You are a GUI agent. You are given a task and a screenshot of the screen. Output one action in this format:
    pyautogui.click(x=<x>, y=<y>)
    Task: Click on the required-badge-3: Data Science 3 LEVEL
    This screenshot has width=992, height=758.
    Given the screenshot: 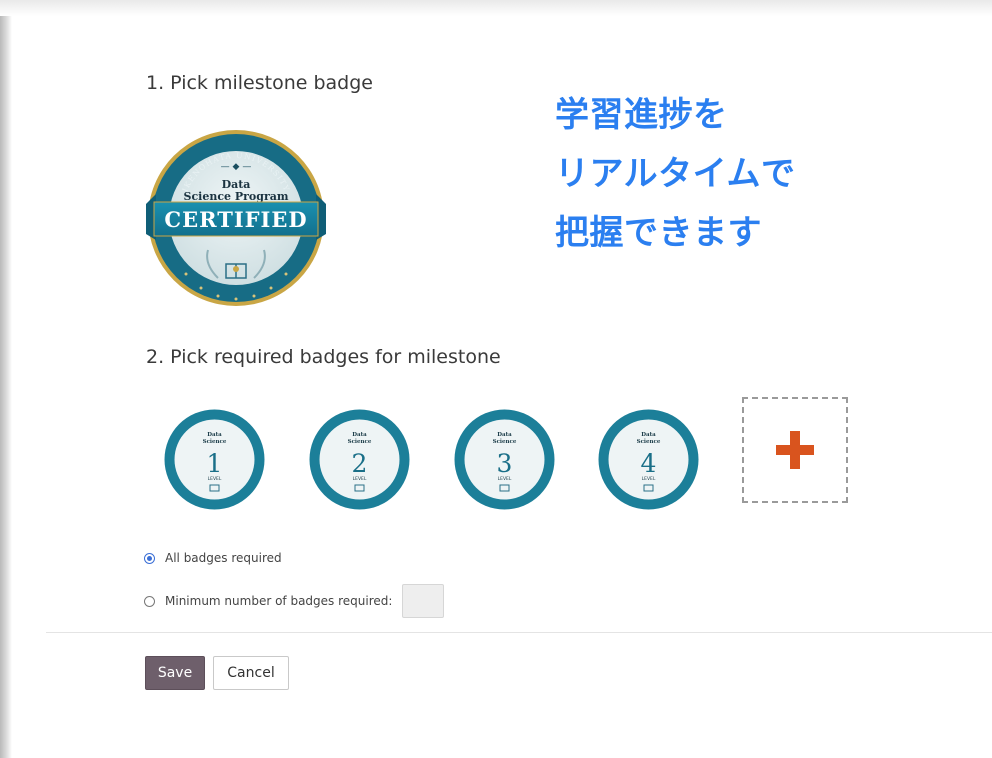 What is the action you would take?
    pyautogui.click(x=504, y=459)
    